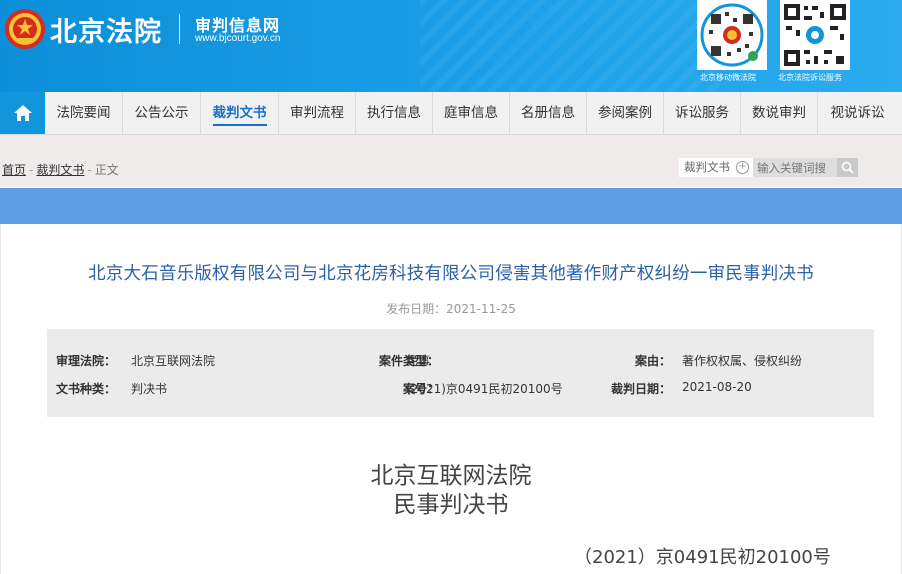  Describe the element at coordinates (742, 361) in the screenshot. I see `cause-value: 著作权权属、侵权纠纷` at that location.